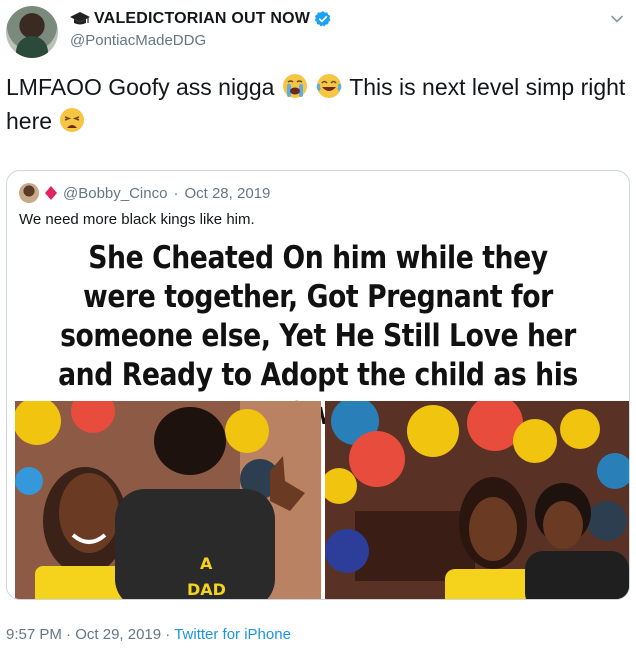  Describe the element at coordinates (206, 563) in the screenshot. I see `shirt-text-a: A` at that location.